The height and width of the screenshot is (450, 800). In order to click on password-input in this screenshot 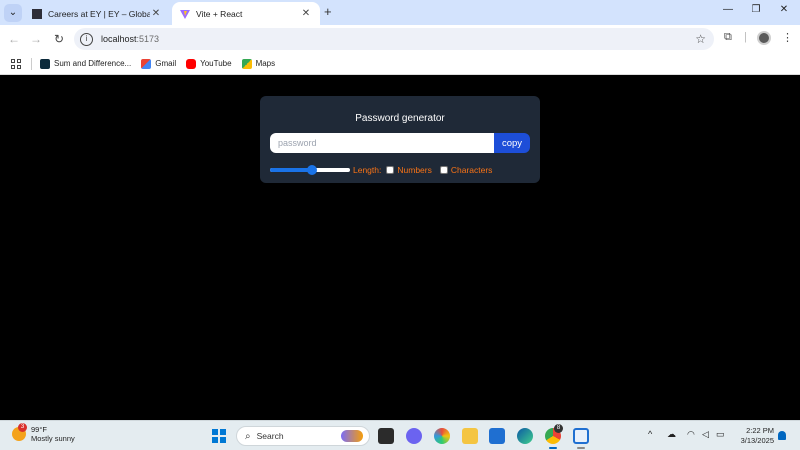, I will do `click(382, 143)`.